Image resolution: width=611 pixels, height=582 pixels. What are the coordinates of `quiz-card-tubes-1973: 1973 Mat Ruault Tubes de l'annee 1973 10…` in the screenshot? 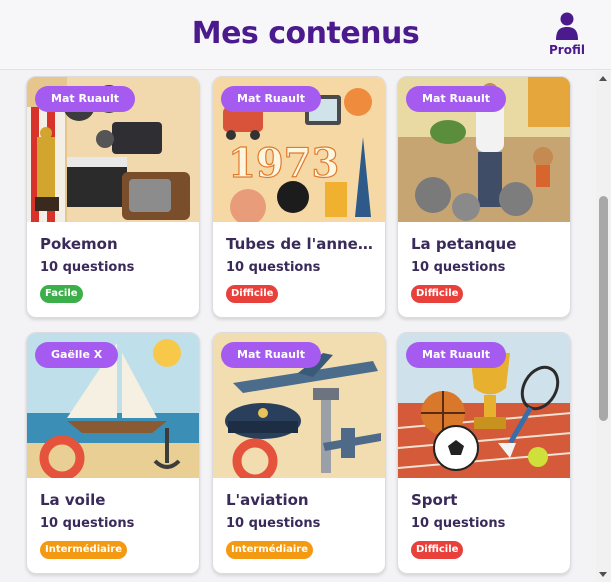 It's located at (299, 197).